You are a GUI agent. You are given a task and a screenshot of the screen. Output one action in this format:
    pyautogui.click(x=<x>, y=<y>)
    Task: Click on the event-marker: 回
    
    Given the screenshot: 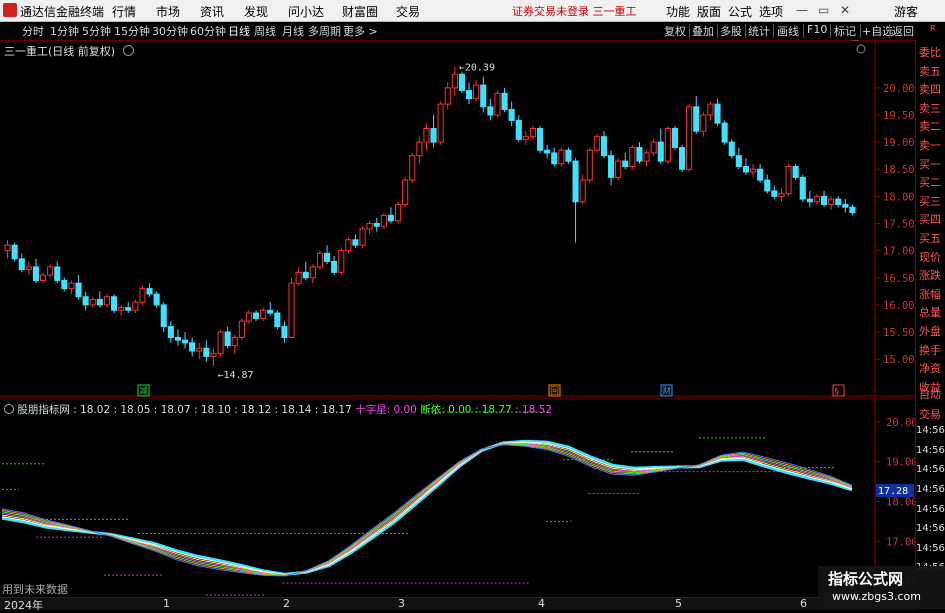 What is the action you would take?
    pyautogui.click(x=554, y=390)
    